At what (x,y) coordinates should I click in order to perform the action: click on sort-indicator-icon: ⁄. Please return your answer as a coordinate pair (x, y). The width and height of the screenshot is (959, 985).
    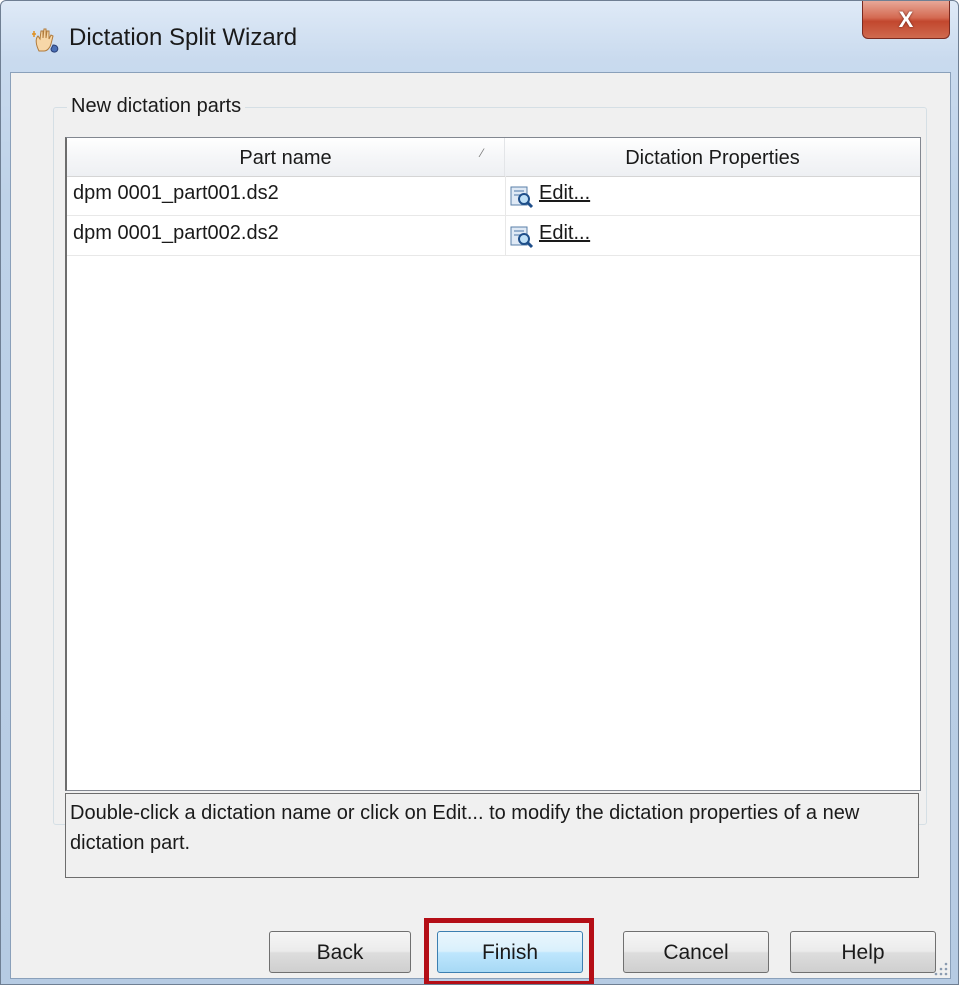
    Looking at the image, I should click on (482, 153).